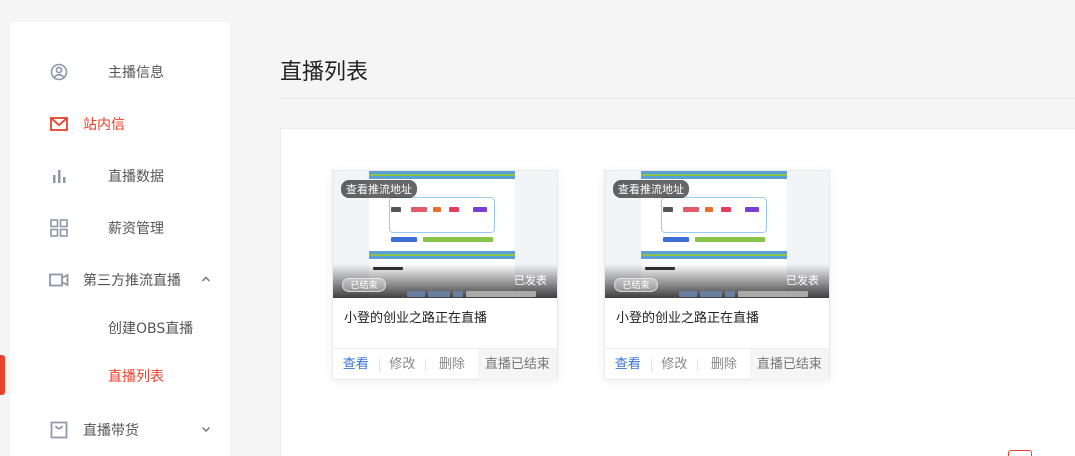 This screenshot has width=1075, height=456. I want to click on sidebar-item-label: 创建OBS直播, so click(151, 329).